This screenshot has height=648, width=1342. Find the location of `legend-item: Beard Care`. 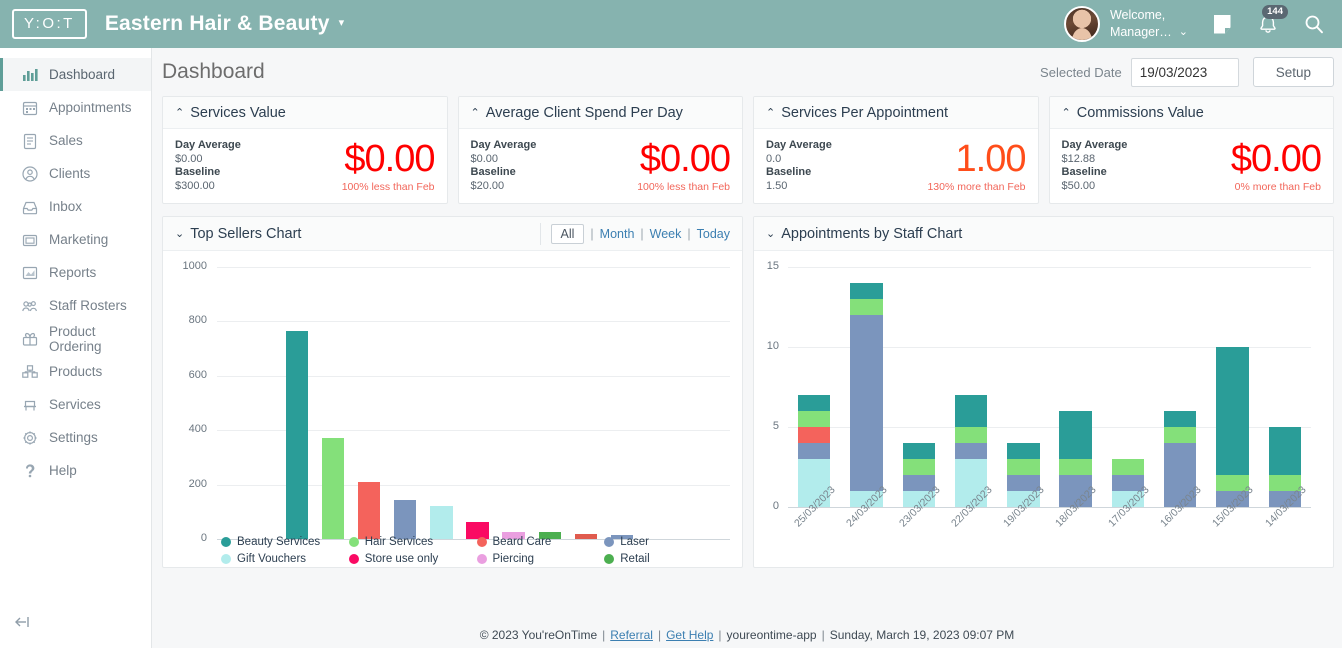

legend-item: Beard Care is located at coordinates (540, 541).